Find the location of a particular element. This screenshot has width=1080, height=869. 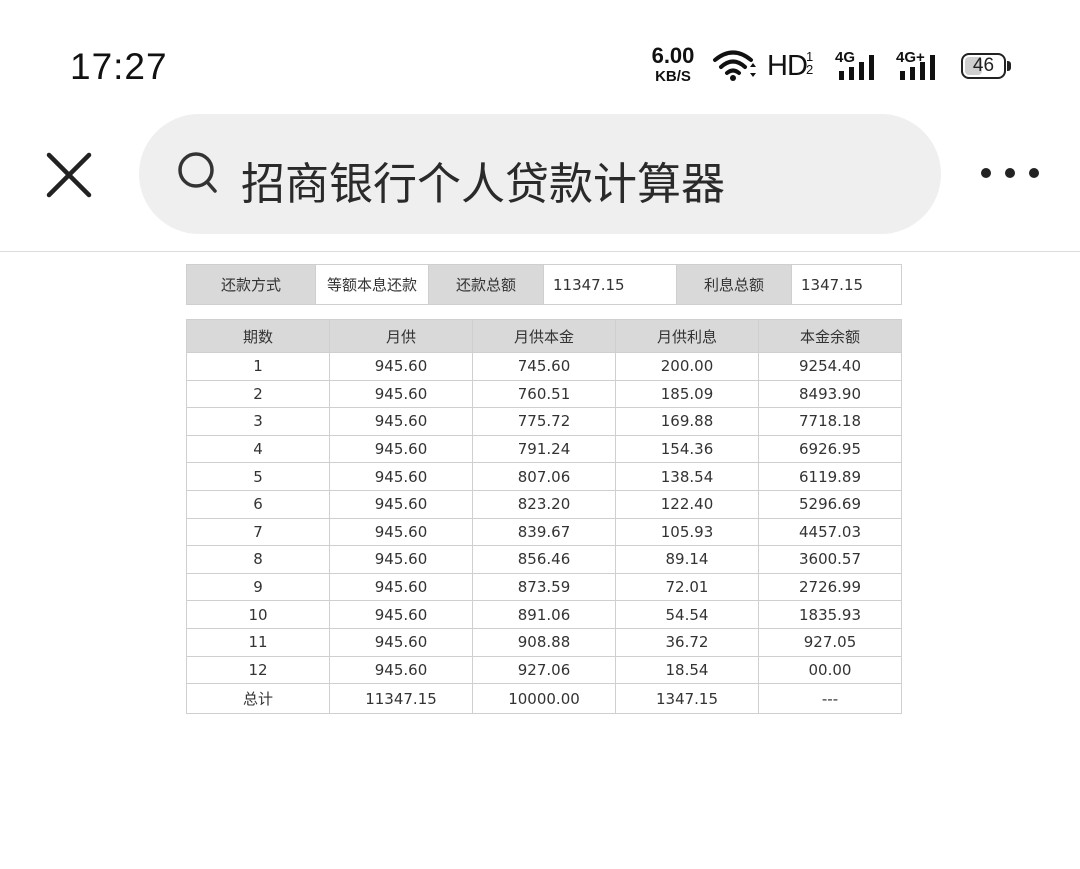

table-row: 6 945.60 823.20 122.40 5296.69 is located at coordinates (544, 504).